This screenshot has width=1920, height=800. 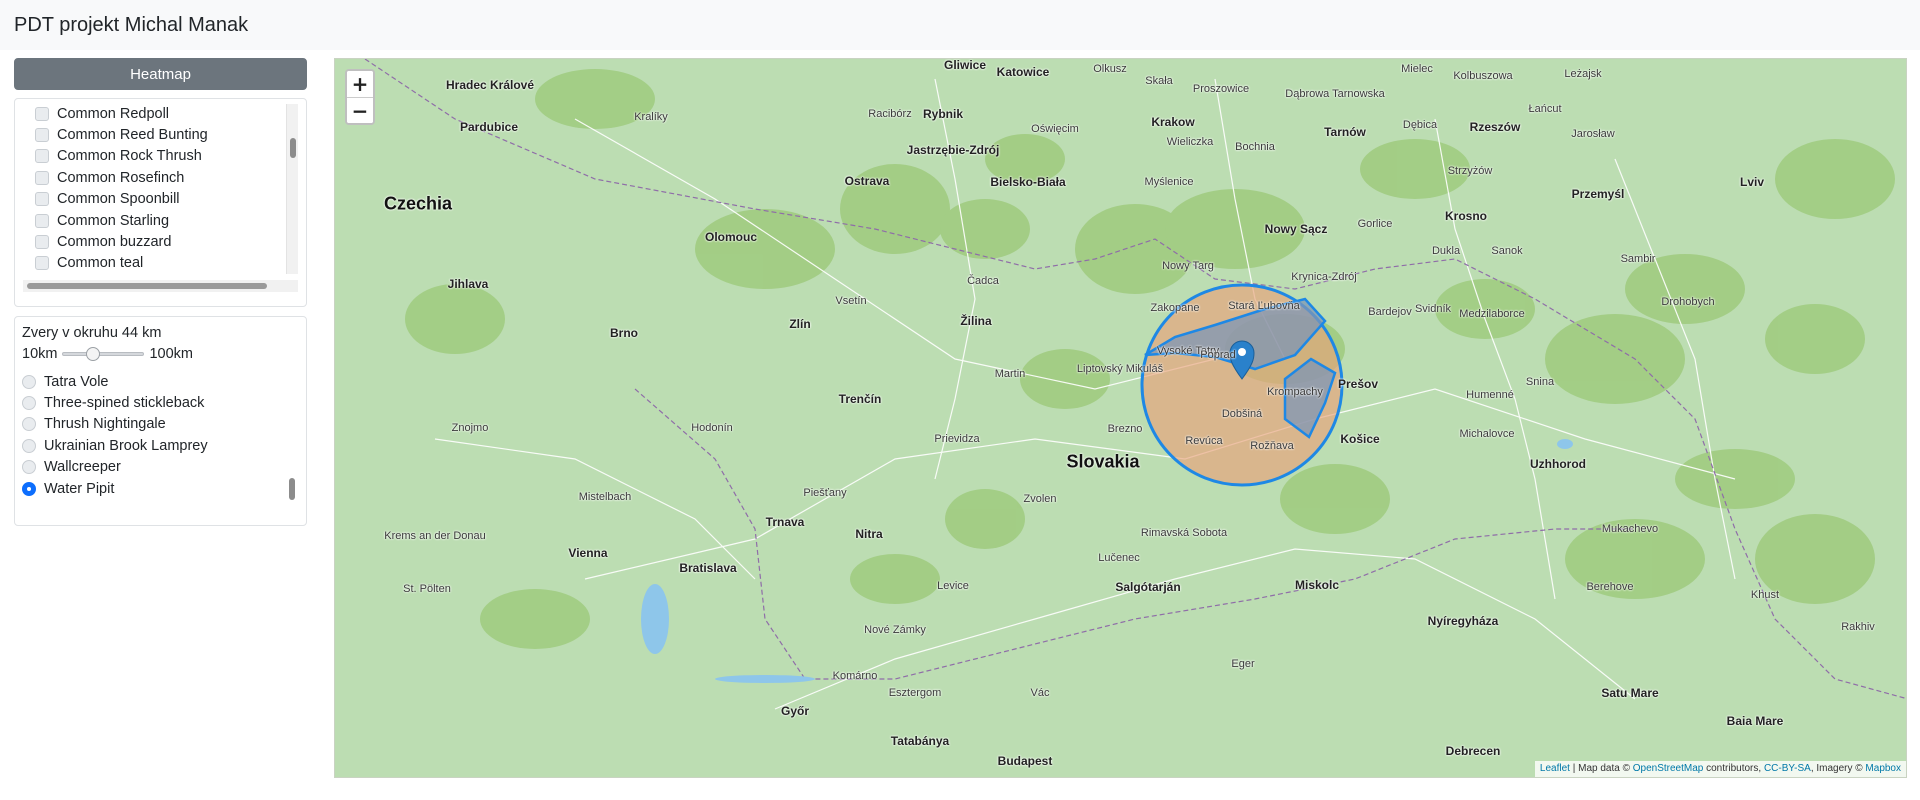 I want to click on list-item: Ukrainian Brook Lamprey, so click(x=150, y=445).